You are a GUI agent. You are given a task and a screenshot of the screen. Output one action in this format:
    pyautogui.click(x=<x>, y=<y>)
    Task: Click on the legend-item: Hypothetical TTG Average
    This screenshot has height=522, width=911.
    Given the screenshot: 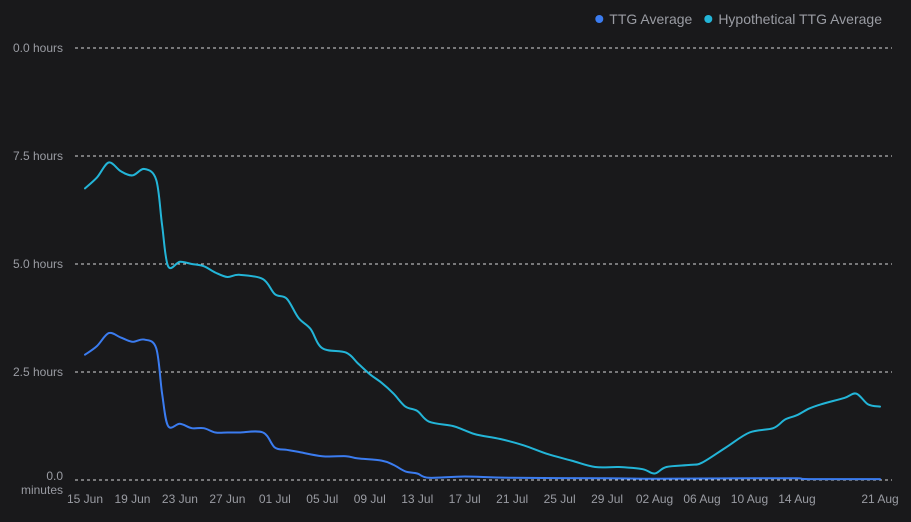 What is the action you would take?
    pyautogui.click(x=793, y=19)
    